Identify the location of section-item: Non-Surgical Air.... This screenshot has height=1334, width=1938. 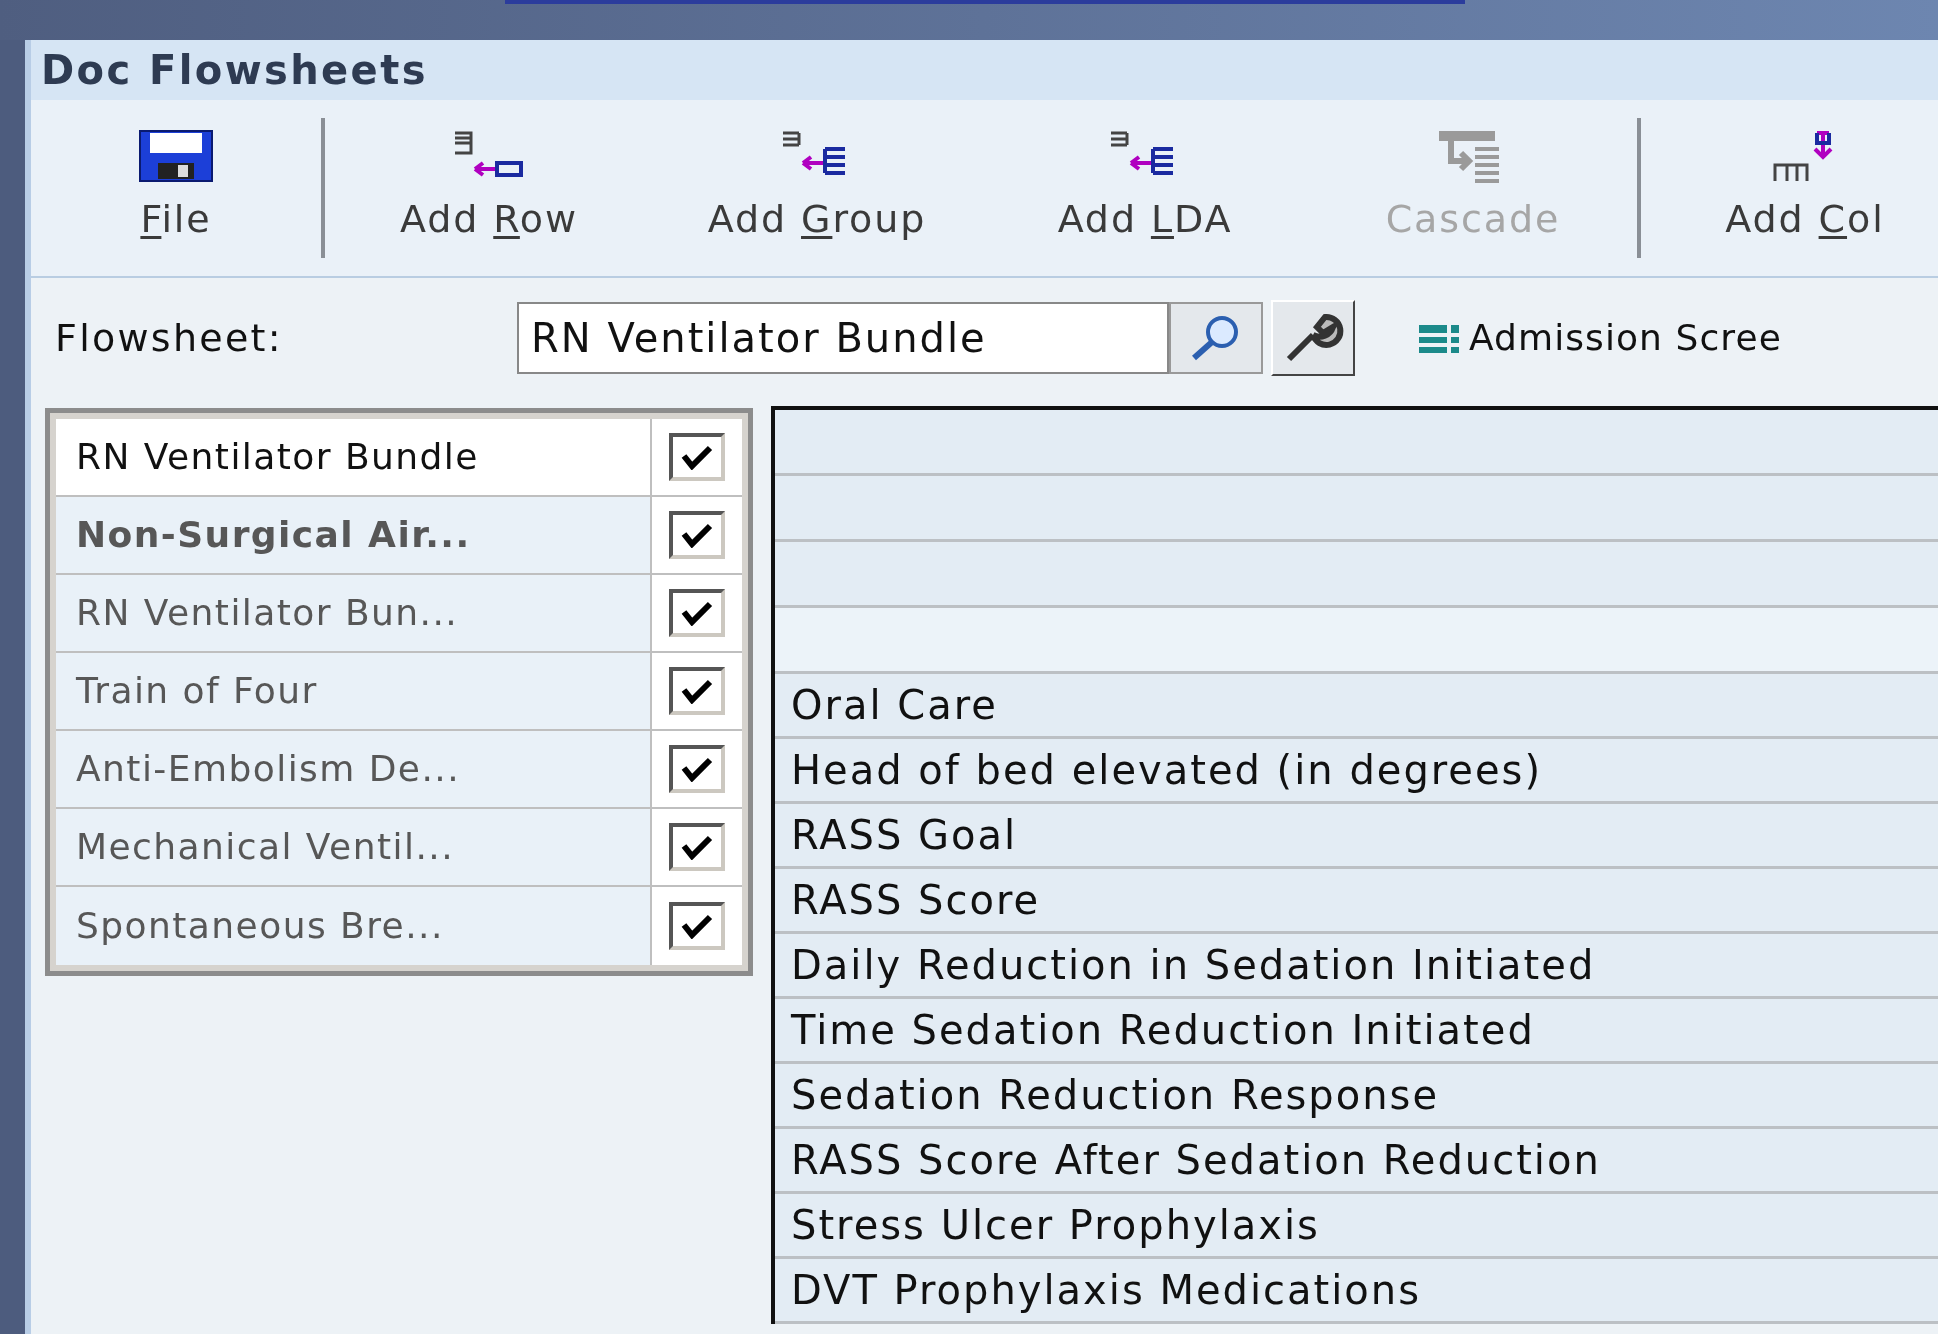
(354, 535).